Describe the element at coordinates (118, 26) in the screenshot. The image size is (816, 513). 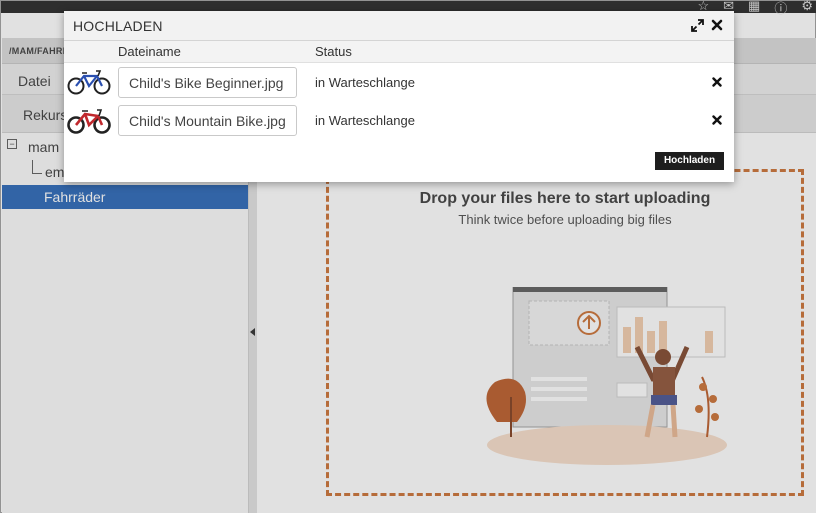
I see `dialog-title: HOCHLADEN` at that location.